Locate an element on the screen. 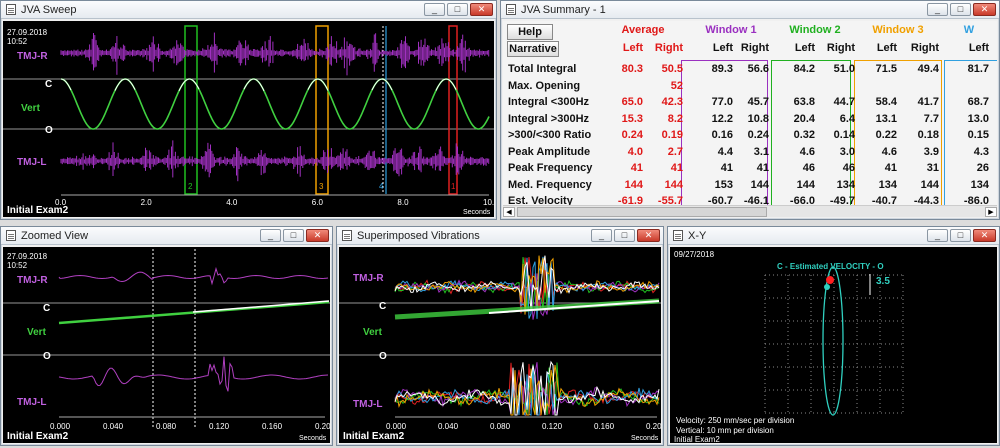 The image size is (1000, 448). group-header-1: Average is located at coordinates (643, 30).